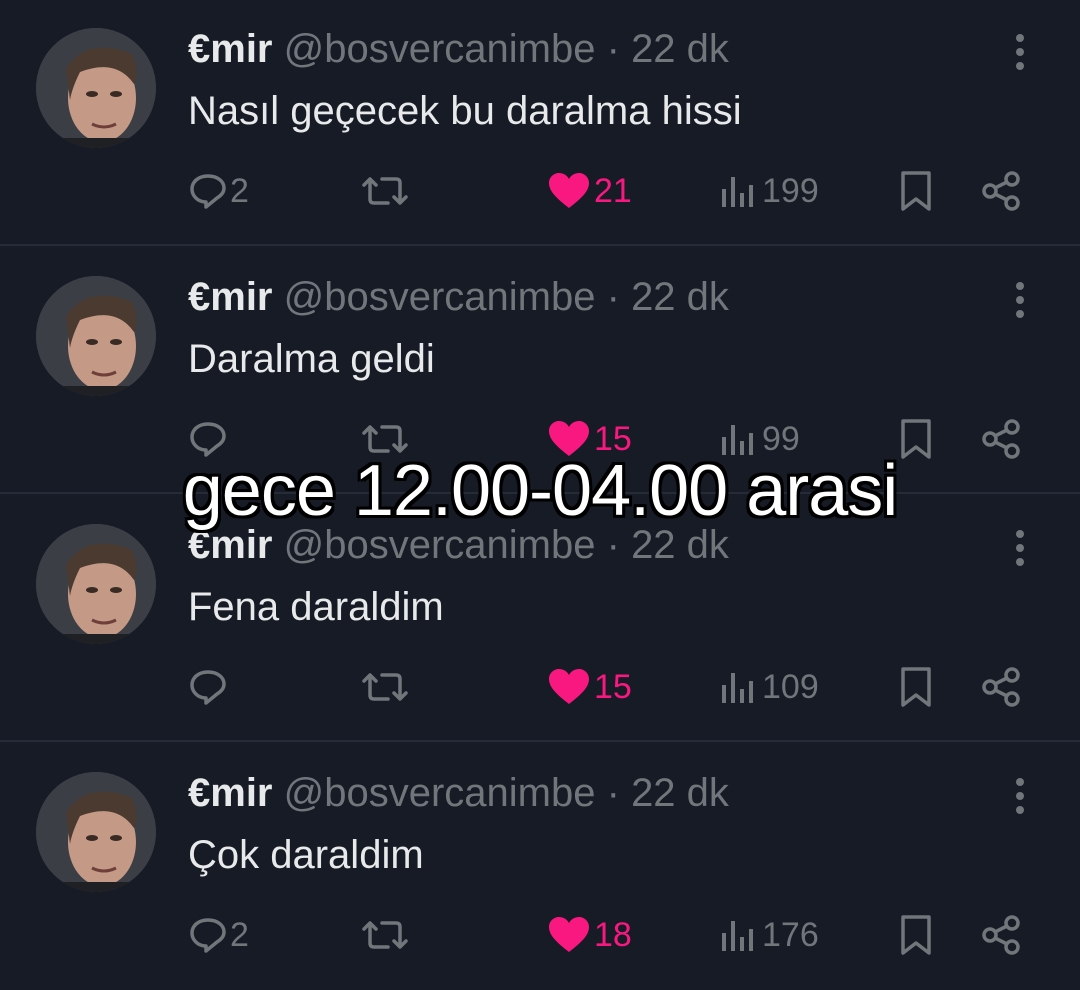 The height and width of the screenshot is (990, 1080). I want to click on action-bar: 2 21 199, so click(540, 191).